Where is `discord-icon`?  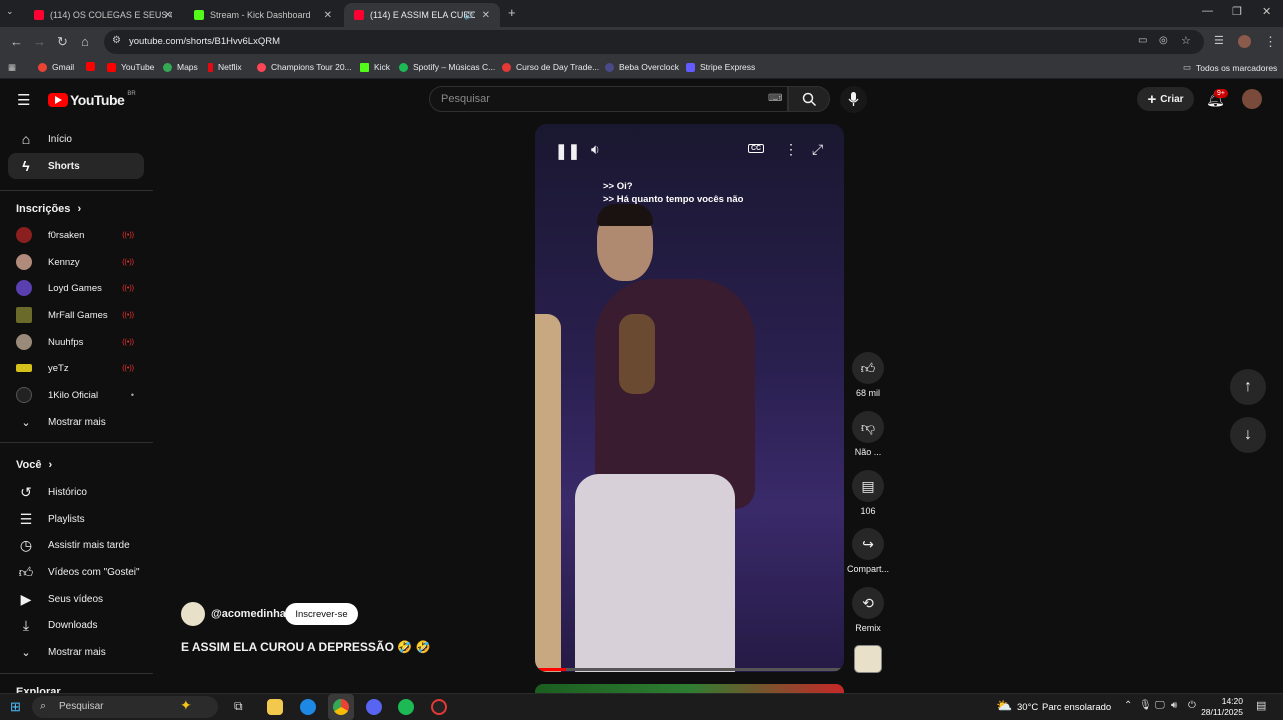
discord-icon is located at coordinates (374, 707).